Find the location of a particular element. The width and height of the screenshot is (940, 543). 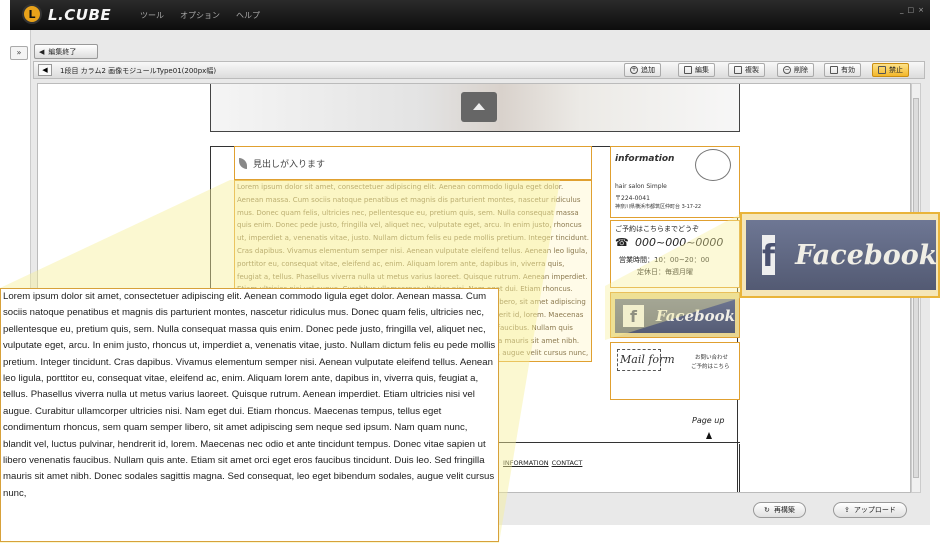

breadcrumb: 1段目 カラム2 画像モジュールType01(200px幅) is located at coordinates (138, 71).